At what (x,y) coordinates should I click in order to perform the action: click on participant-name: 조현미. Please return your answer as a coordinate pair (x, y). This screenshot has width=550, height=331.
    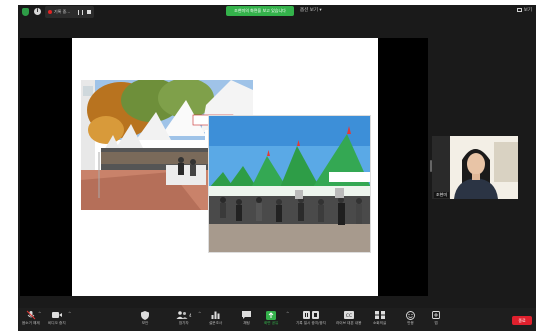
    Looking at the image, I should click on (442, 195).